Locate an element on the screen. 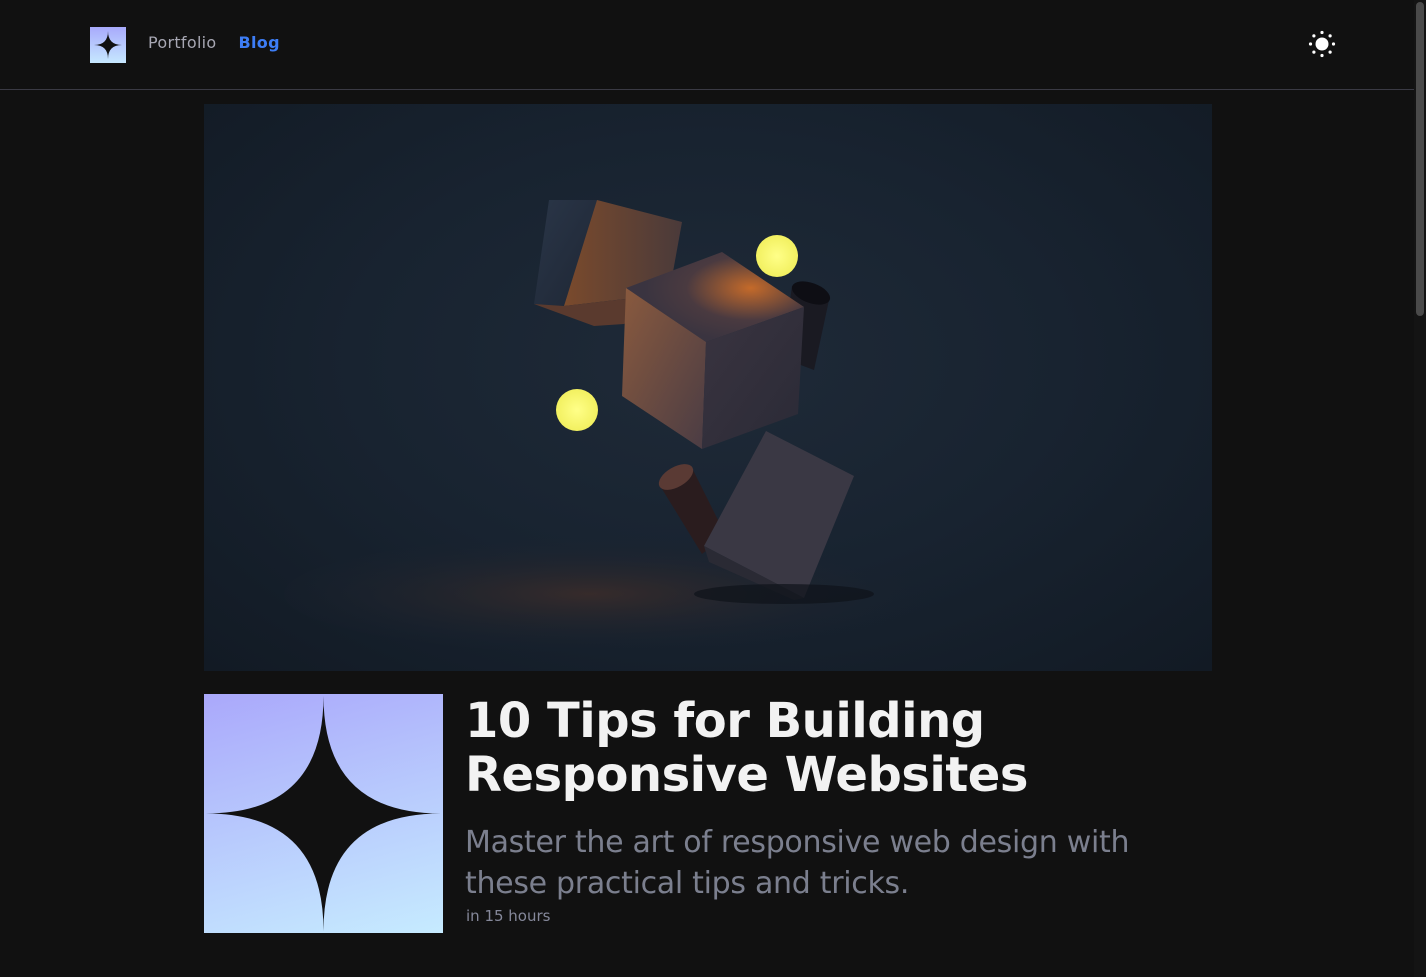  scrollbar-thumb is located at coordinates (1420, 159).